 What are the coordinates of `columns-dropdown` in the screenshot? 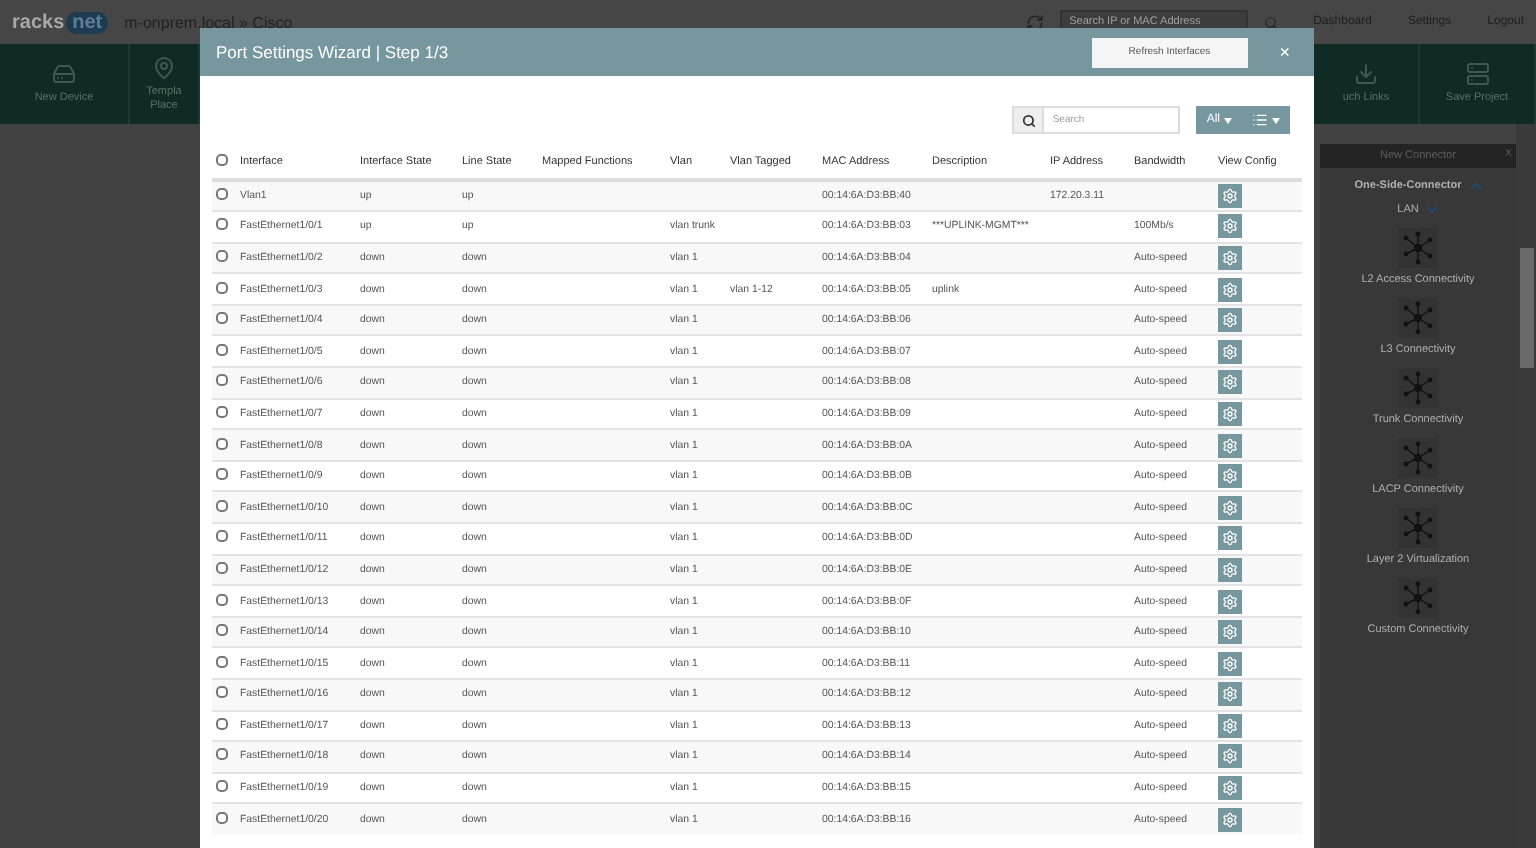 It's located at (1266, 120).